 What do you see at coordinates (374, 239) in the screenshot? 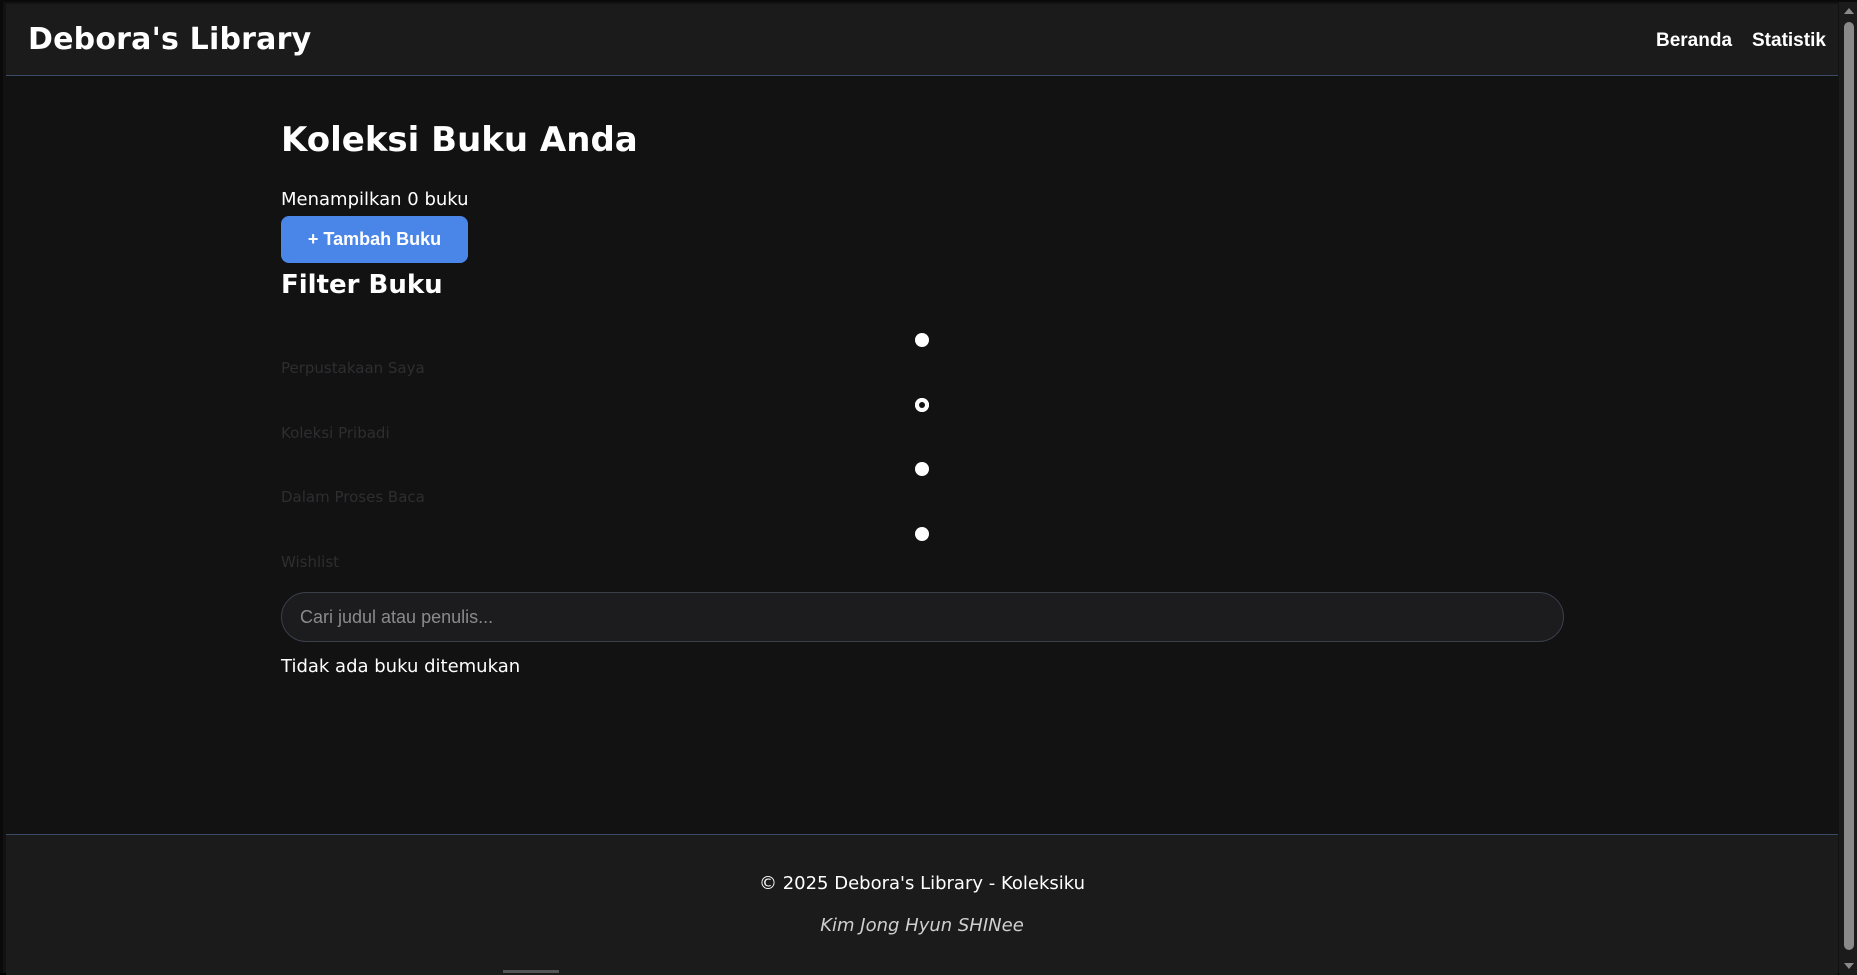
I see `add-book-button: + Tambah Buku` at bounding box center [374, 239].